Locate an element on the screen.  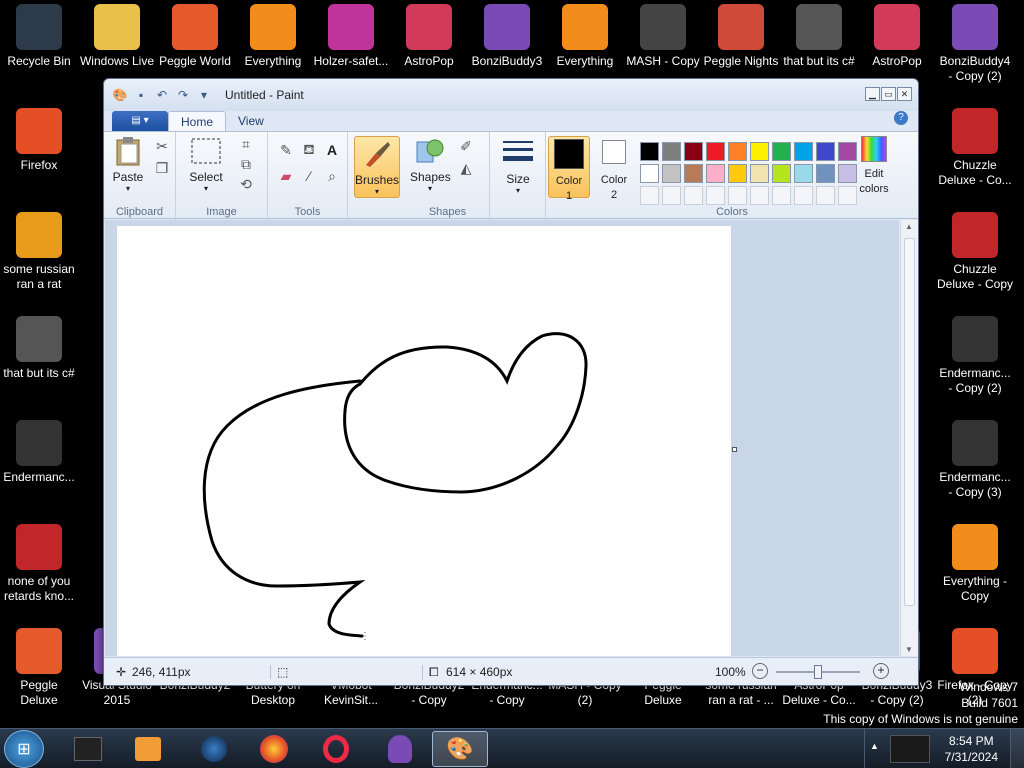
pencil-icon: ✎ is located at coordinates (286, 150).